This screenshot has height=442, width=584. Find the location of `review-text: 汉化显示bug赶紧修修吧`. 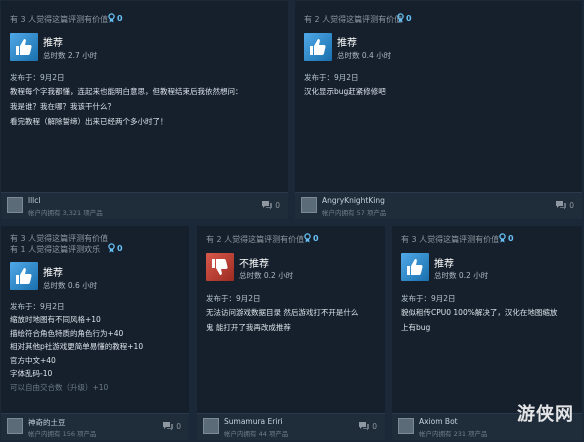

review-text: 汉化显示bug赶紧修修吧 is located at coordinates (345, 91).